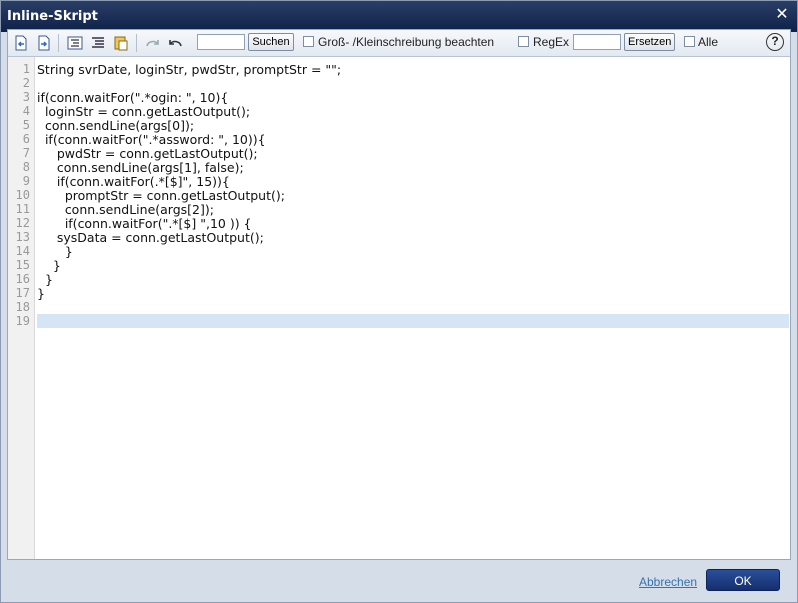 Image resolution: width=798 pixels, height=603 pixels. What do you see at coordinates (26, 97) in the screenshot?
I see `line-number: 3` at bounding box center [26, 97].